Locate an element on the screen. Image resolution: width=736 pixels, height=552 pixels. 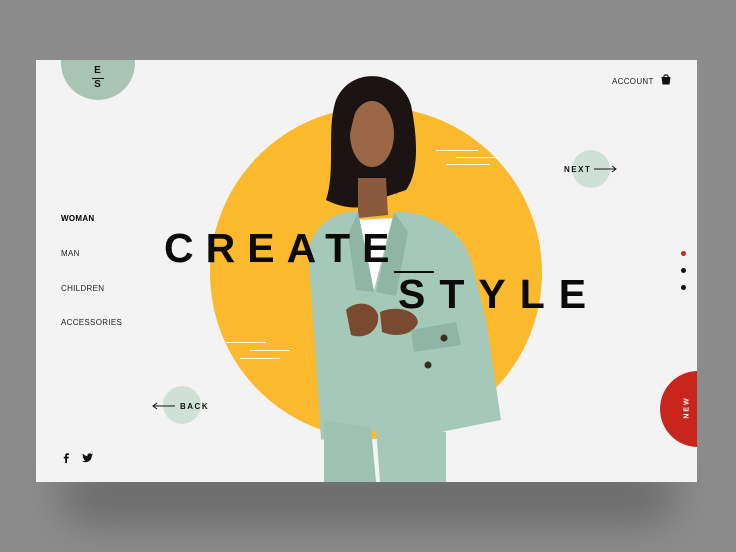
pagination-dot-active is located at coordinates (683, 253).